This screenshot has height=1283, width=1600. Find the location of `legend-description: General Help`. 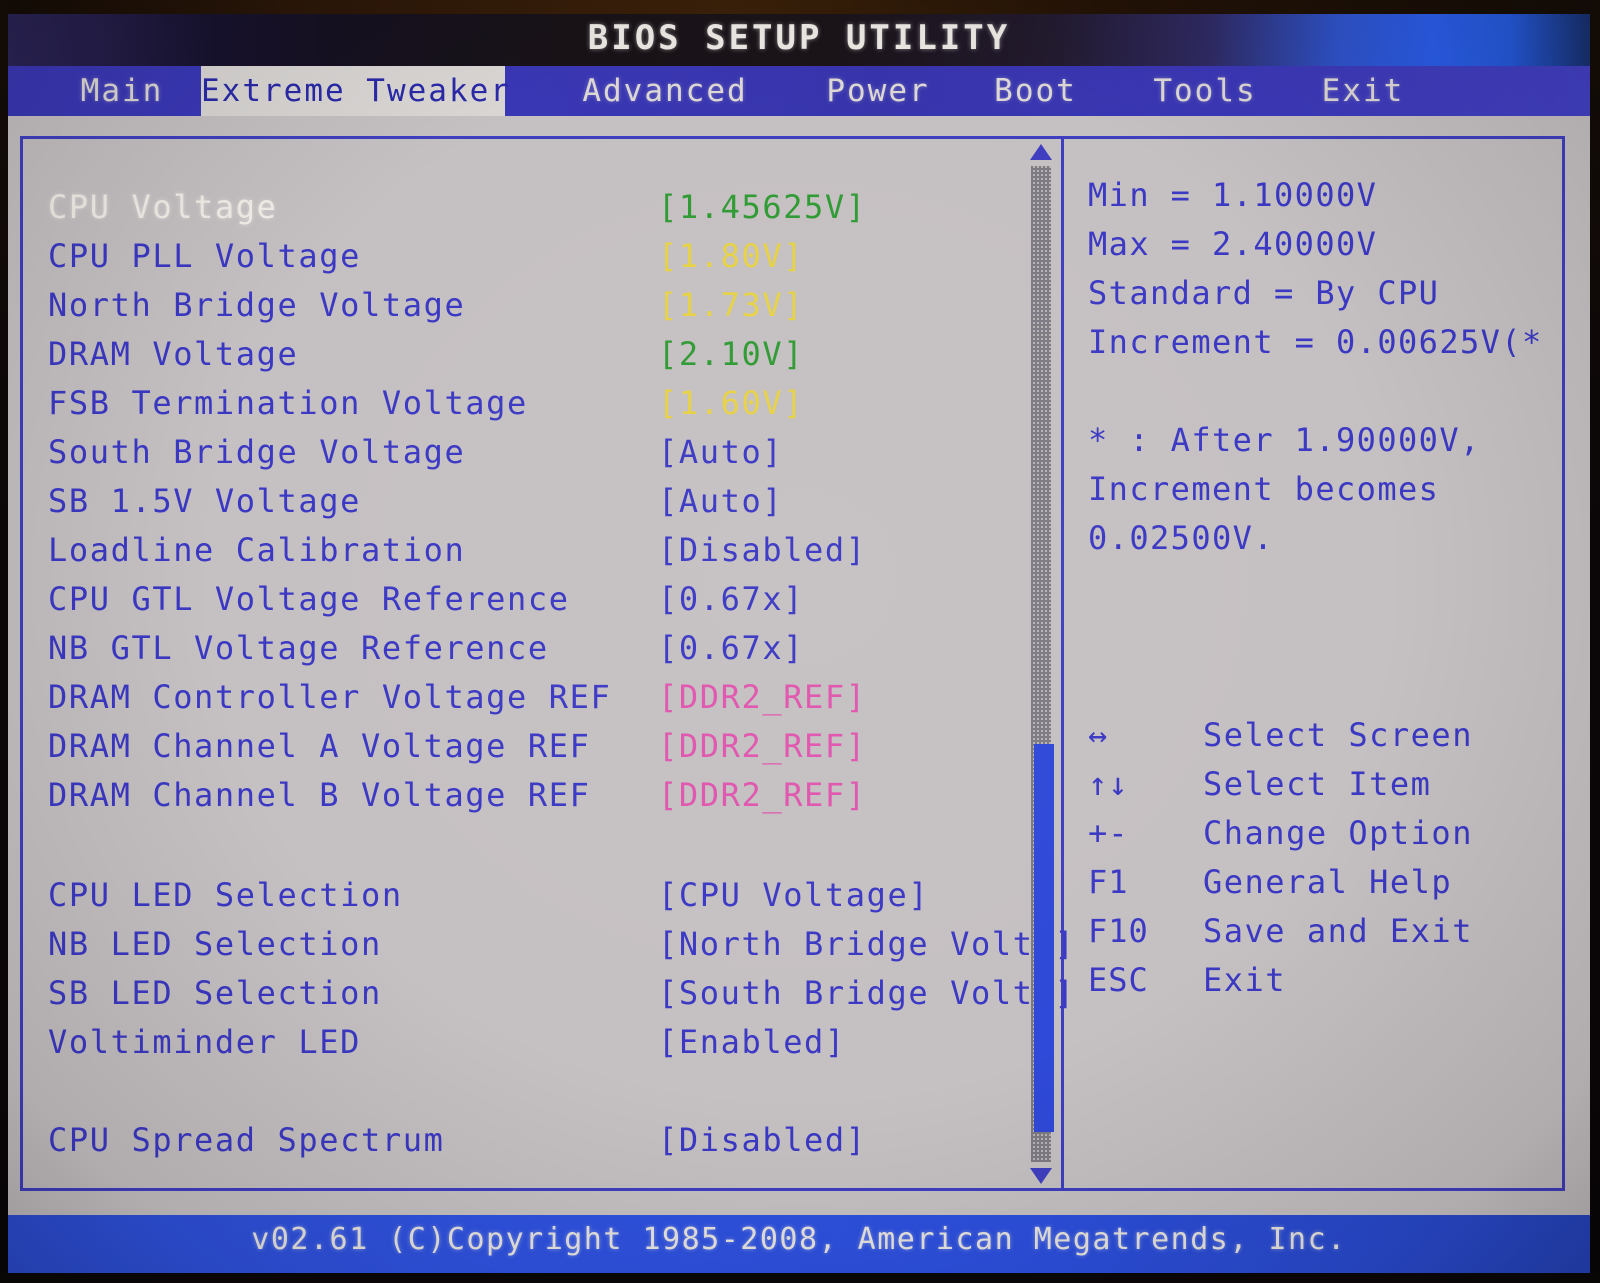

legend-description: General Help is located at coordinates (1328, 882).